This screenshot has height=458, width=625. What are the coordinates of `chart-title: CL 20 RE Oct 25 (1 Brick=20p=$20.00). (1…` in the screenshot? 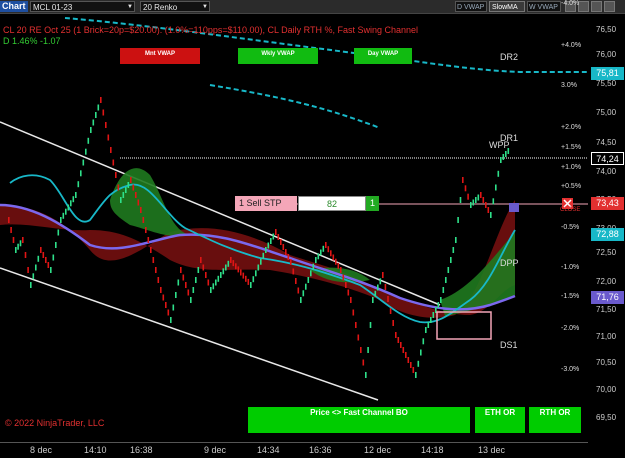 It's located at (211, 30).